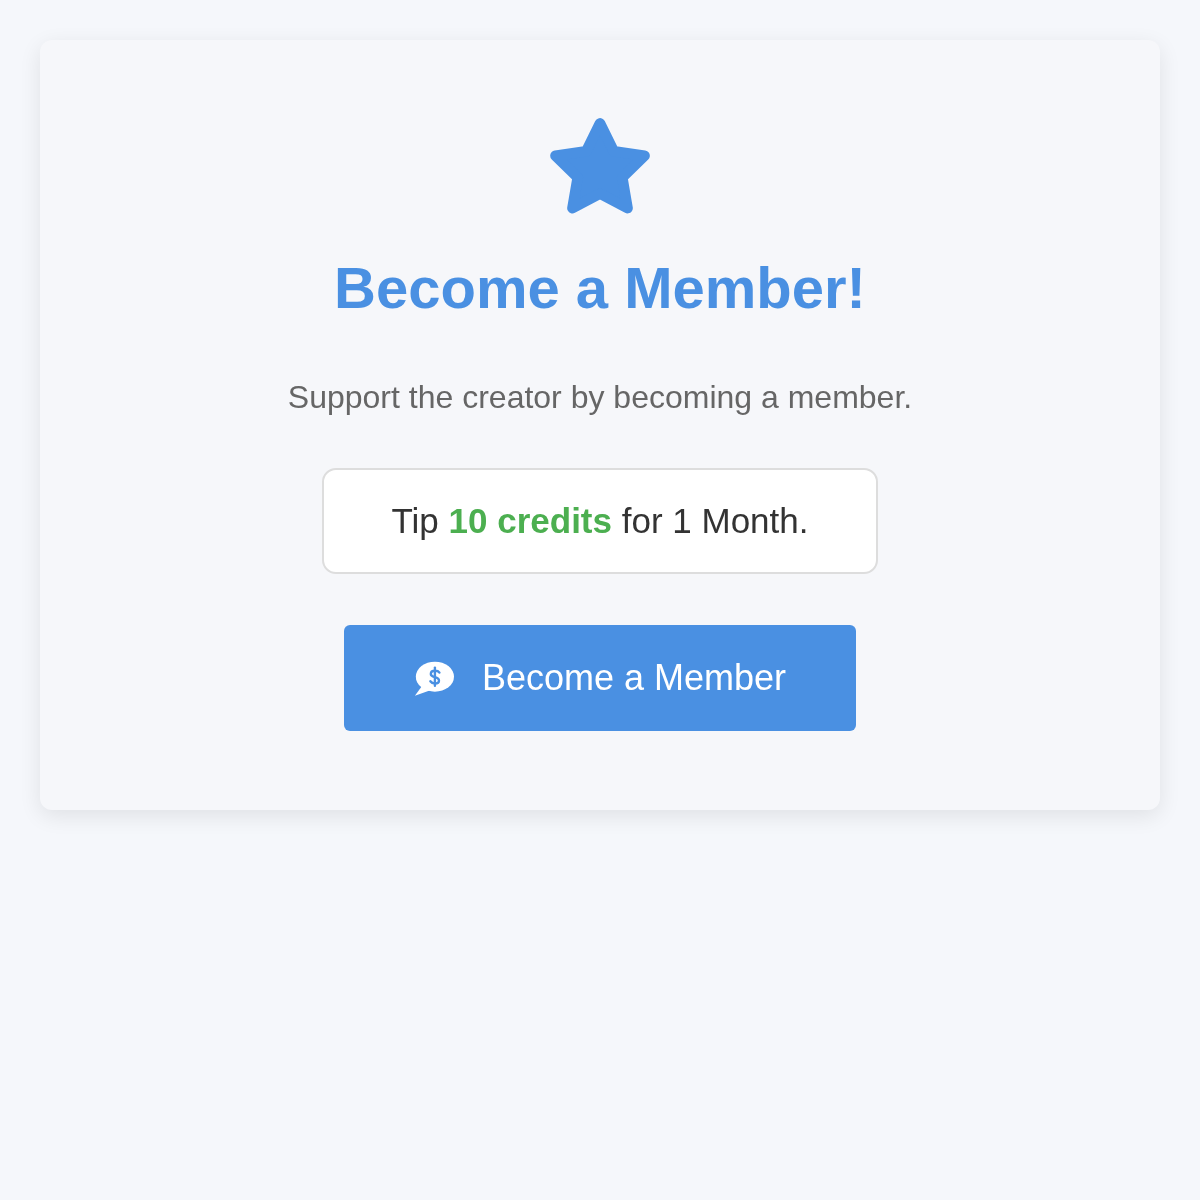 The height and width of the screenshot is (1200, 1200). What do you see at coordinates (600, 521) in the screenshot?
I see `offer-text: Tip 10 credits for 1 Month.` at bounding box center [600, 521].